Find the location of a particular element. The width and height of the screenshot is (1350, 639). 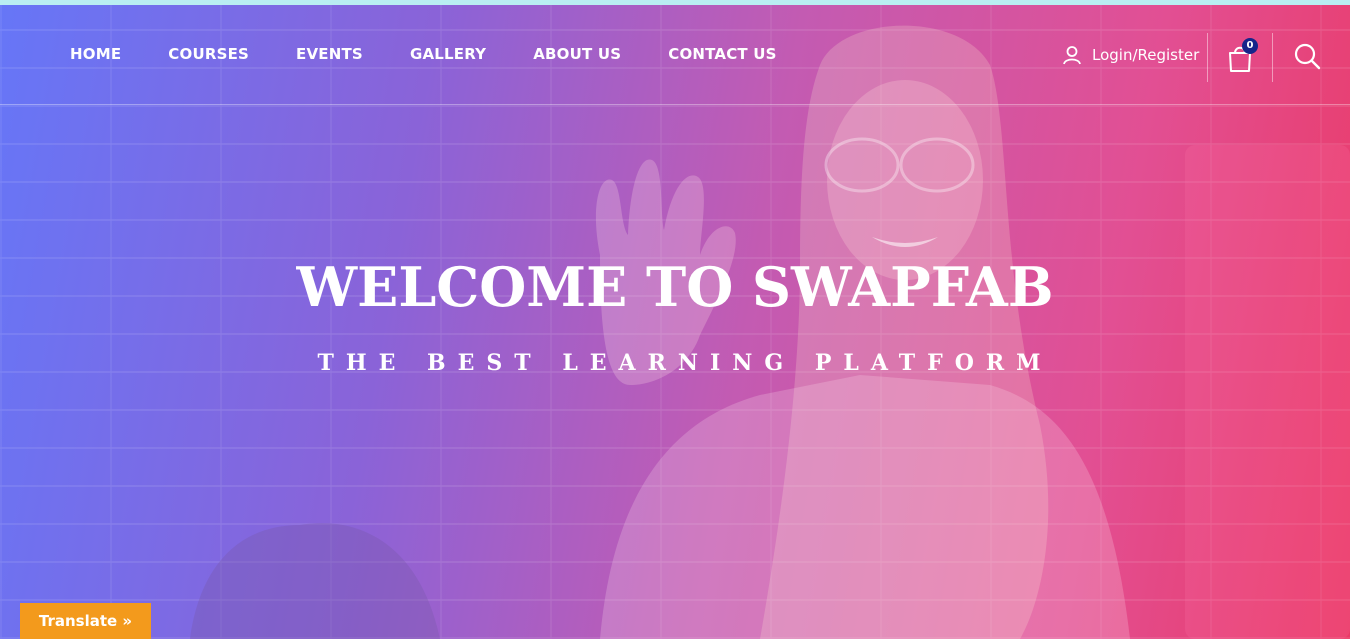

nav-item-gallery: GALLERY is located at coordinates (448, 54).